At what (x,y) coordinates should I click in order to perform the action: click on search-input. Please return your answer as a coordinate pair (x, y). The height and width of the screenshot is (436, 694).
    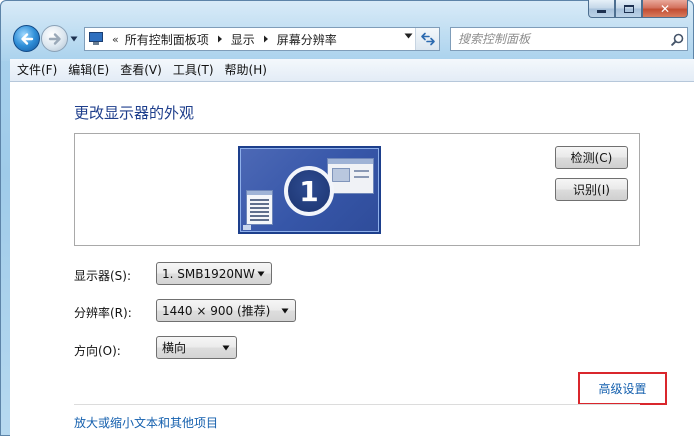
    Looking at the image, I should click on (559, 39).